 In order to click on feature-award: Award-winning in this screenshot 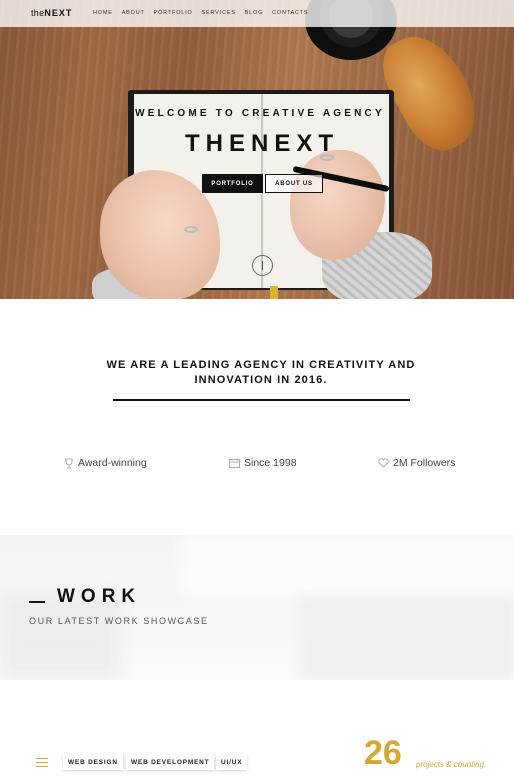, I will do `click(105, 463)`.